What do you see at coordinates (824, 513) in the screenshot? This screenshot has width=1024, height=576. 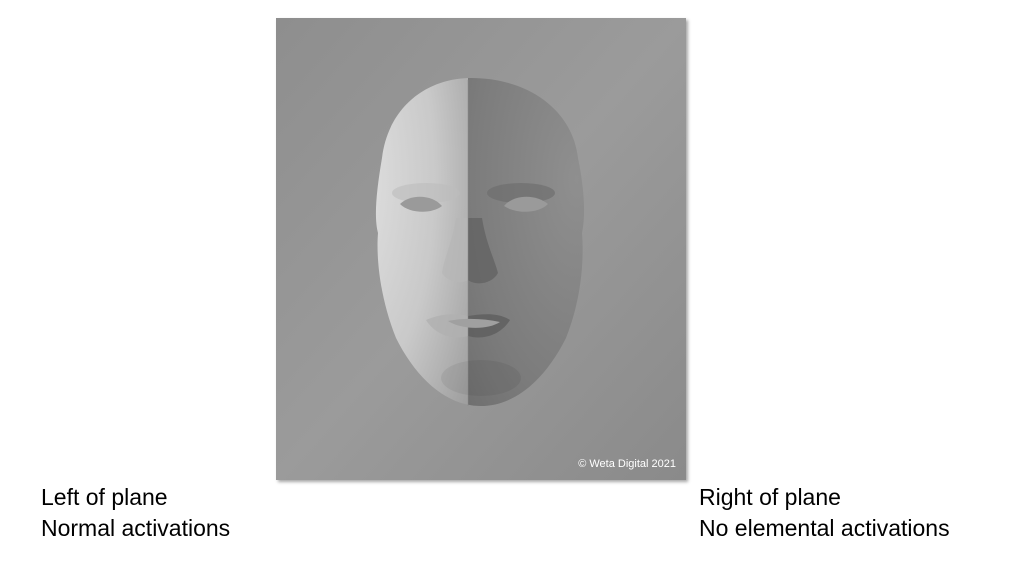 I see `caption-right-of-plane: Right of plane No elemental activations` at bounding box center [824, 513].